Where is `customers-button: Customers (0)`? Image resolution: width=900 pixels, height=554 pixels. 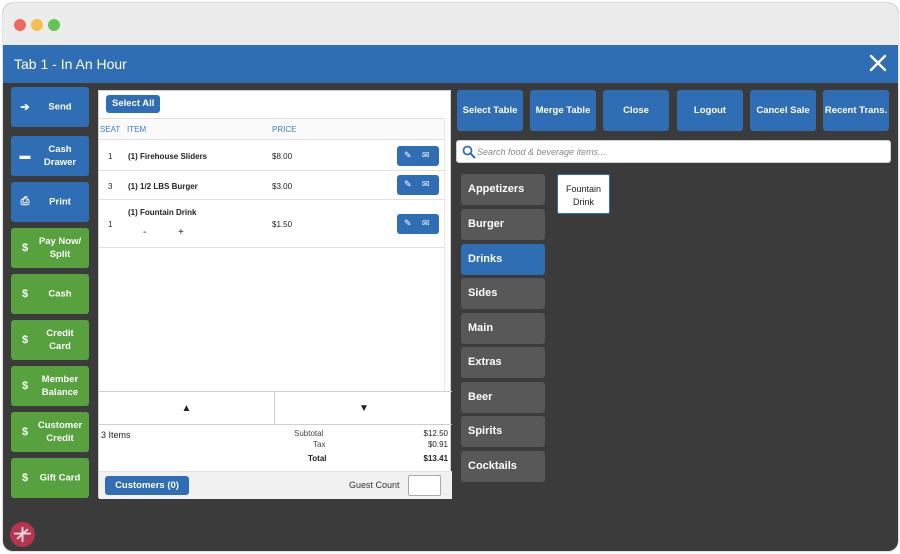 customers-button: Customers (0) is located at coordinates (147, 485).